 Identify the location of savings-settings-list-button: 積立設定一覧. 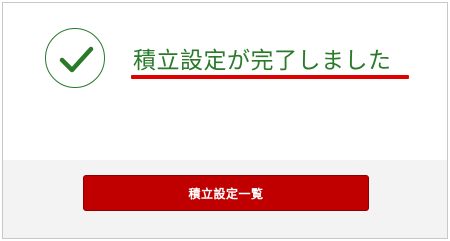
(226, 193).